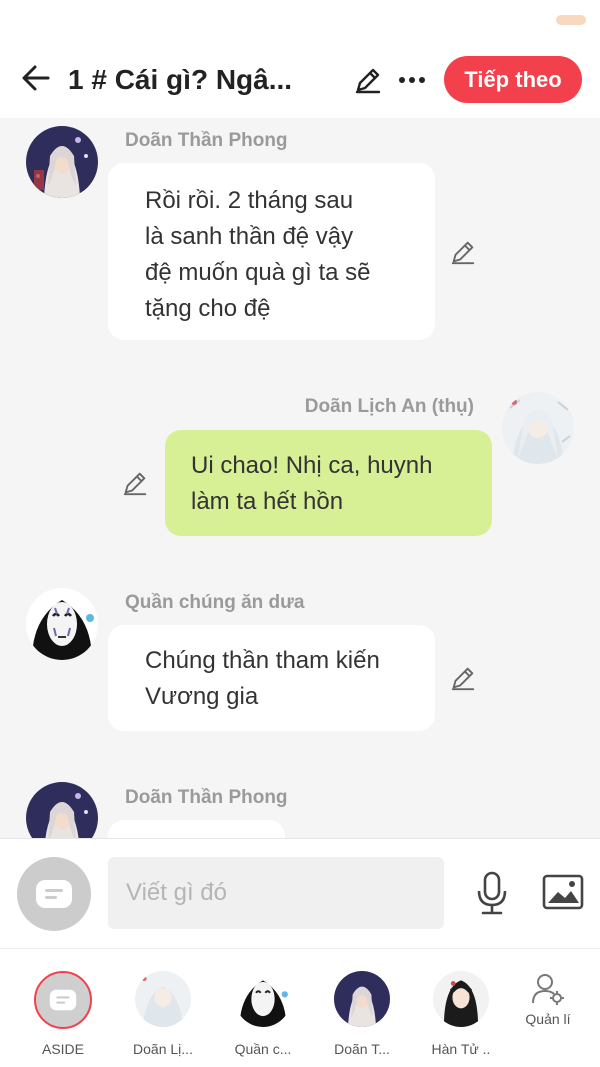 Image resolution: width=600 pixels, height=1067 pixels. Describe the element at coordinates (271, 678) in the screenshot. I see `message-bubble: Chúng thần tham kiến Vương gia` at that location.